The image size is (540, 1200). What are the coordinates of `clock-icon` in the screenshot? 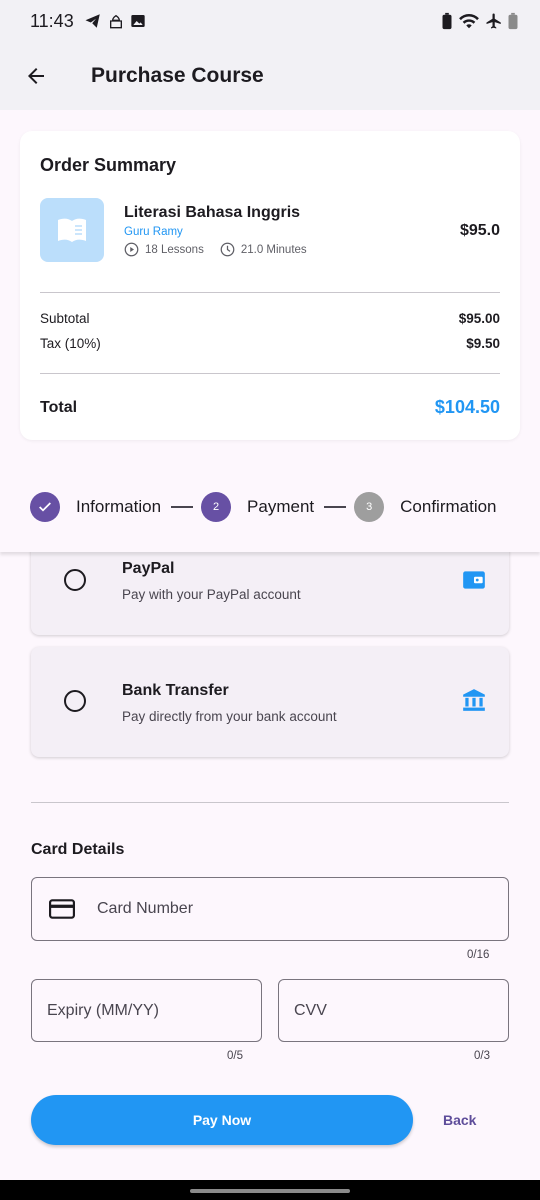 It's located at (227, 249).